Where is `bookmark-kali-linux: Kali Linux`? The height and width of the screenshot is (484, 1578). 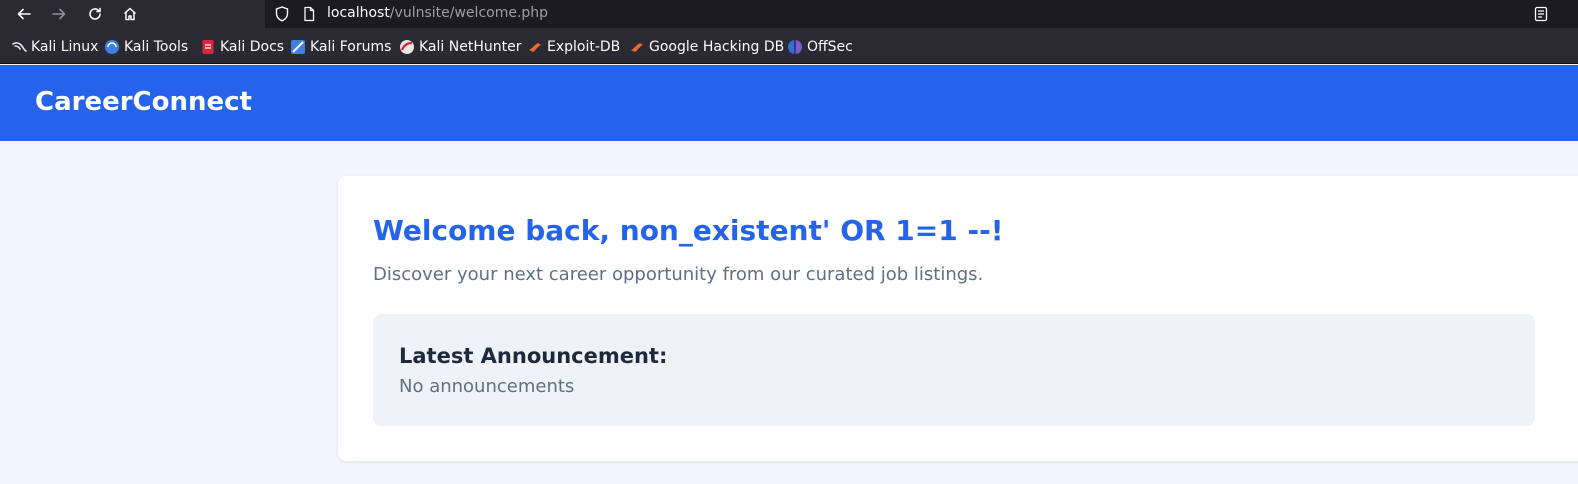 bookmark-kali-linux: Kali Linux is located at coordinates (54, 47).